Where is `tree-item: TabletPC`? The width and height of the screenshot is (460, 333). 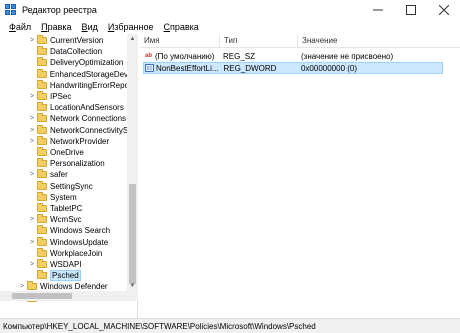 tree-item: TabletPC is located at coordinates (64, 208).